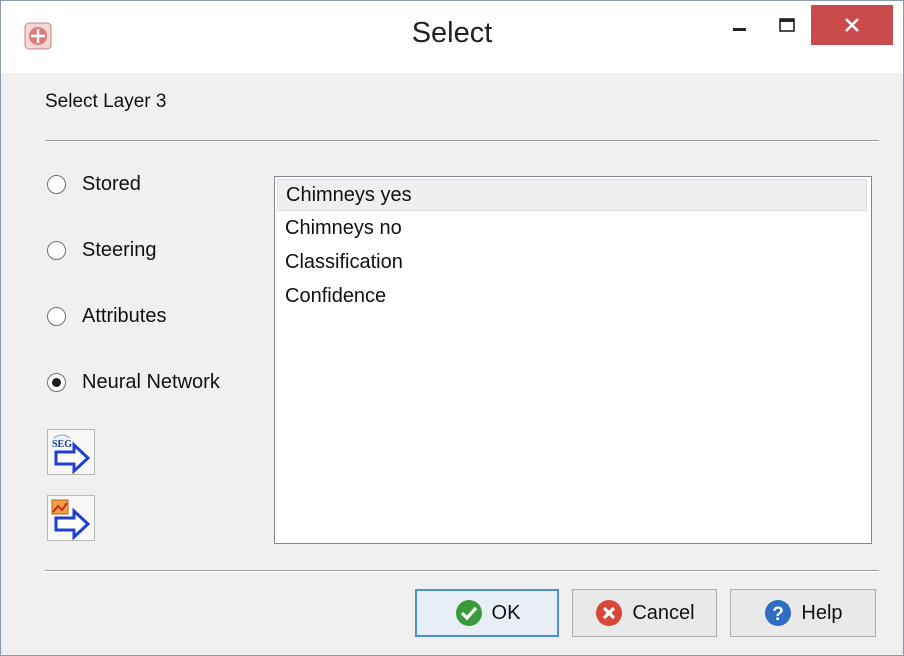  What do you see at coordinates (572, 195) in the screenshot?
I see `list-item: Chimneys yes` at bounding box center [572, 195].